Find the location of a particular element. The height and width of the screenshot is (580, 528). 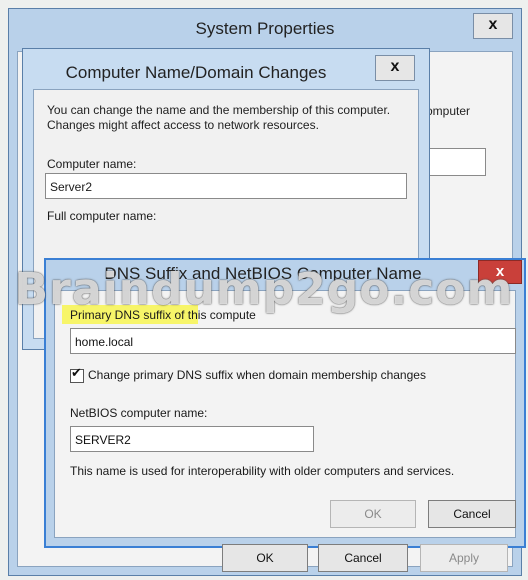

netbios-name-label: NetBIOS computer name: is located at coordinates (139, 413).